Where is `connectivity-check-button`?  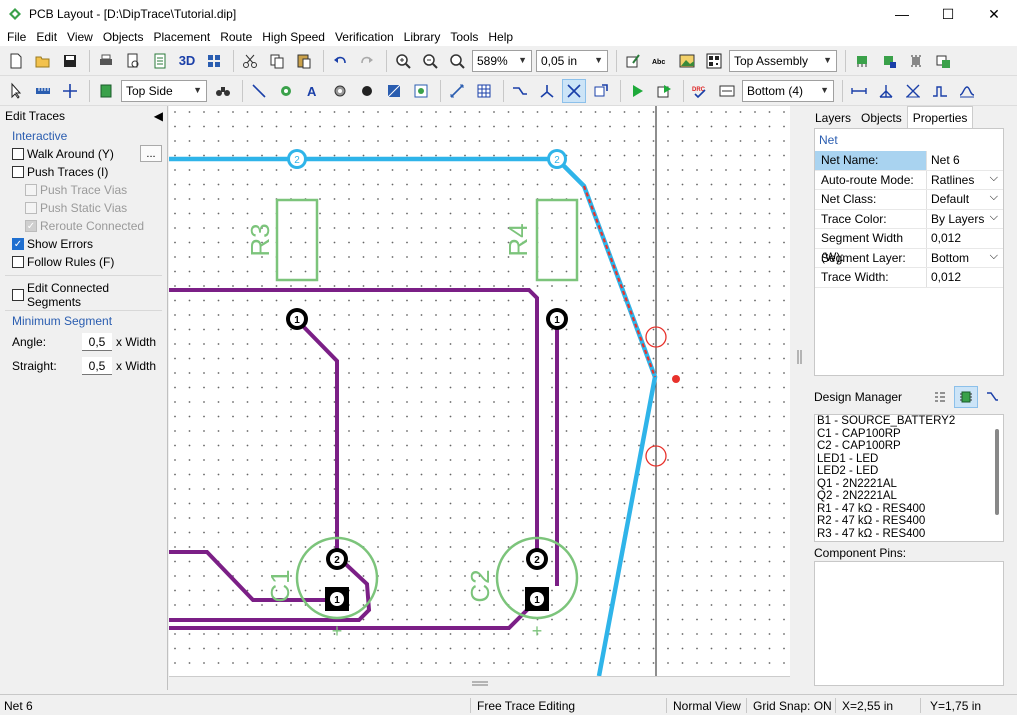 connectivity-check-button is located at coordinates (727, 91).